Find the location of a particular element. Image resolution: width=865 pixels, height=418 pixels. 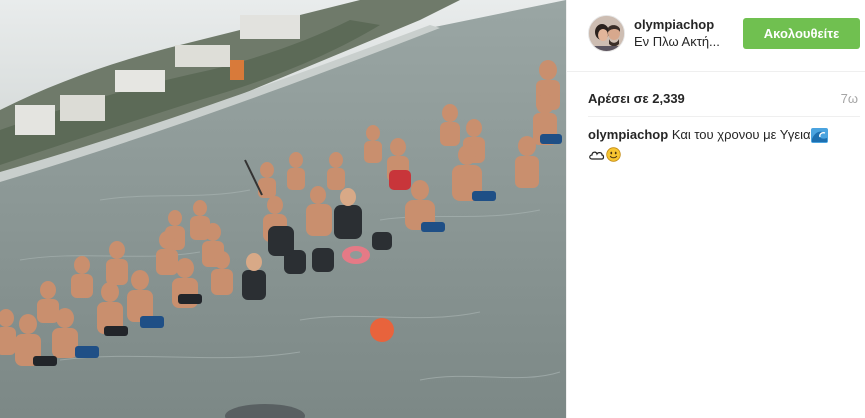

cloud-emoji-icon is located at coordinates (596, 154).